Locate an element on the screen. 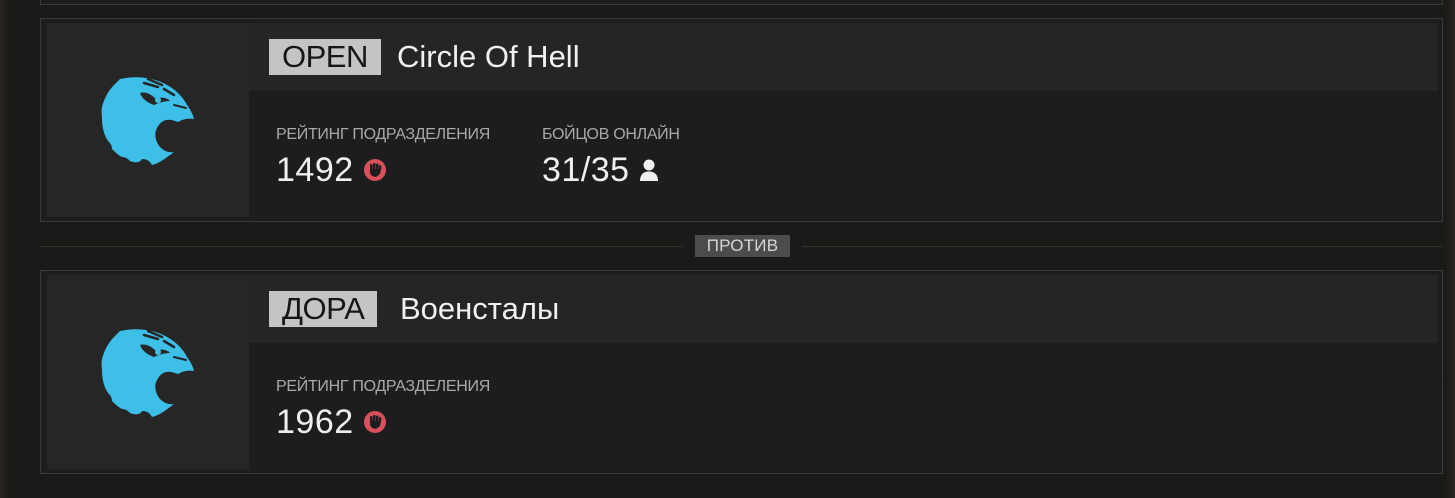 This screenshot has height=498, width=1455. team-header: OPEN Circle Of Hell is located at coordinates (843, 57).